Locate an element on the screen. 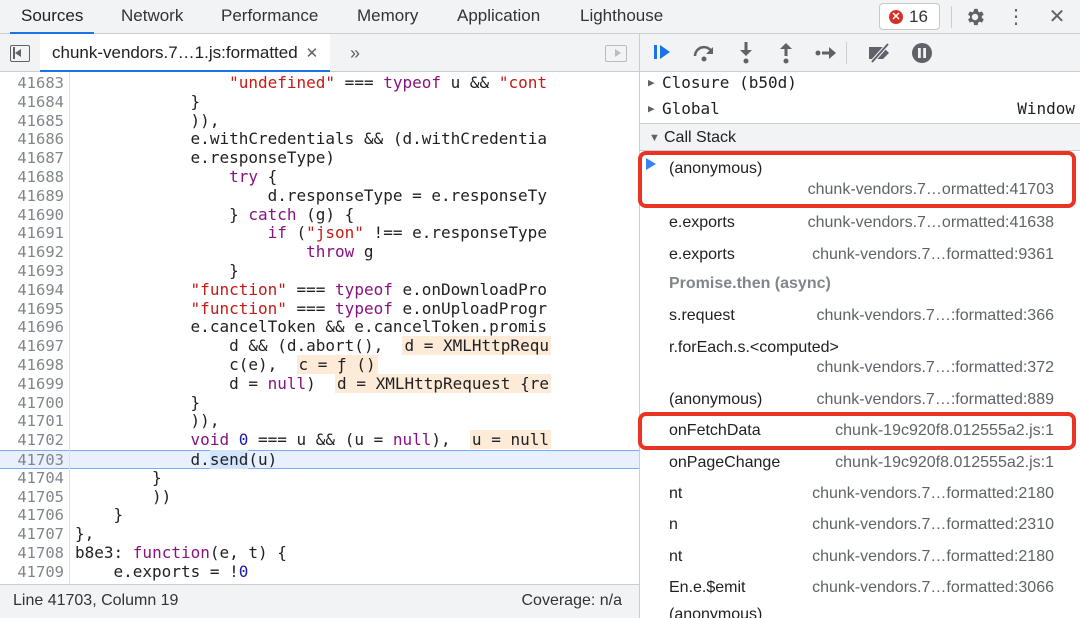 The width and height of the screenshot is (1080, 618). line-number: 41699 is located at coordinates (33, 384).